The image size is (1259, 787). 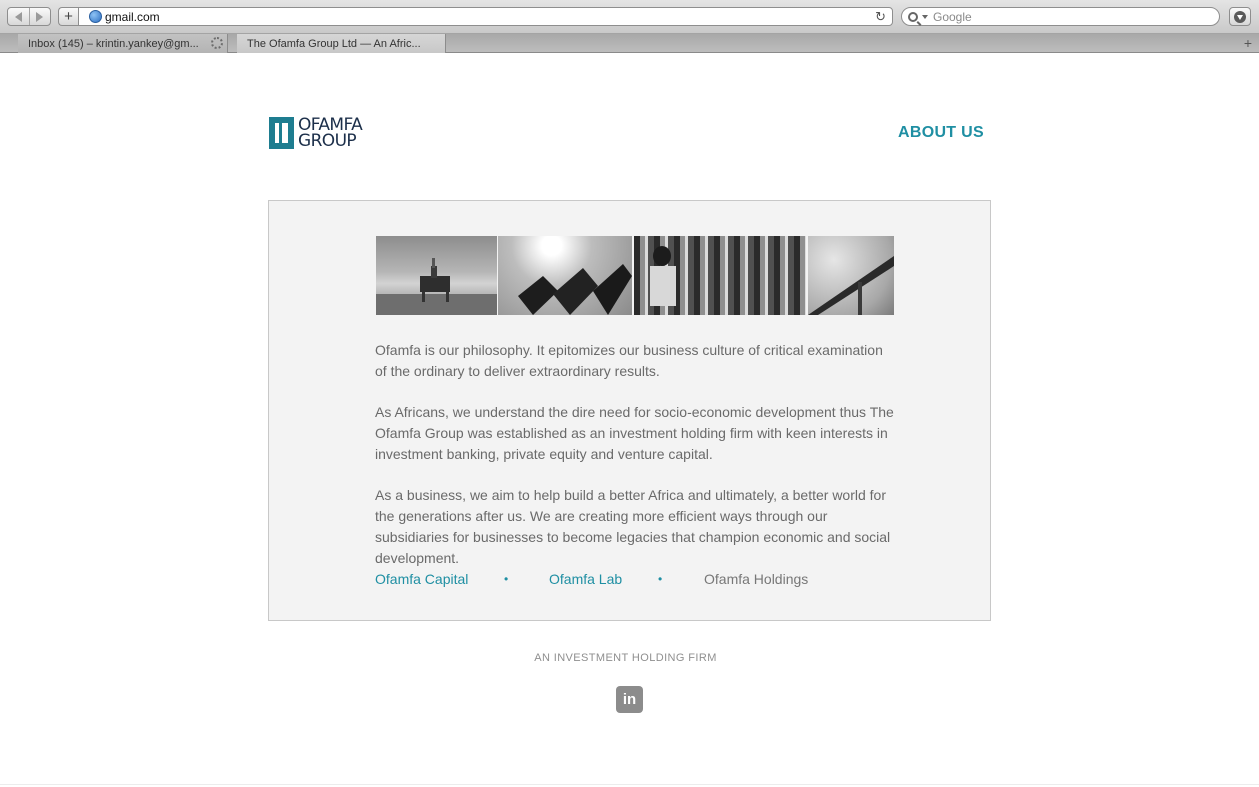 I want to click on solar-panels-photo, so click(x=565, y=275).